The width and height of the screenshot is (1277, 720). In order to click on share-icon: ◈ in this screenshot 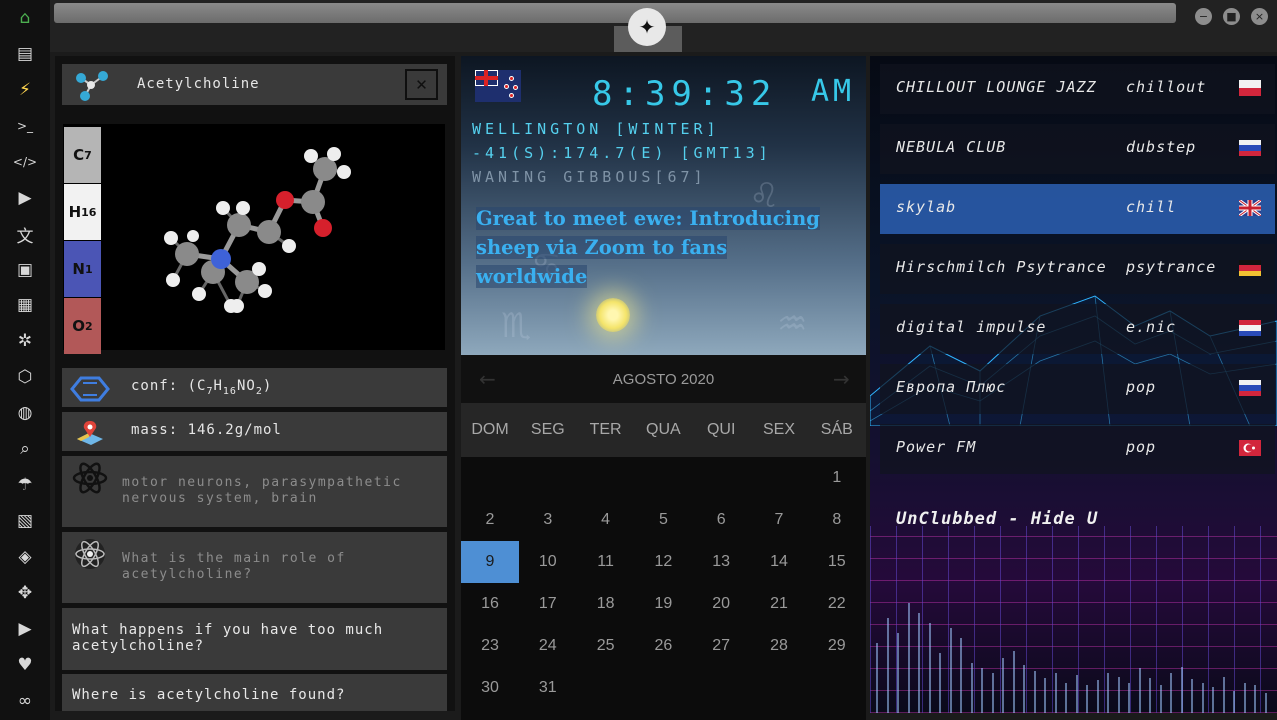, I will do `click(25, 557)`.